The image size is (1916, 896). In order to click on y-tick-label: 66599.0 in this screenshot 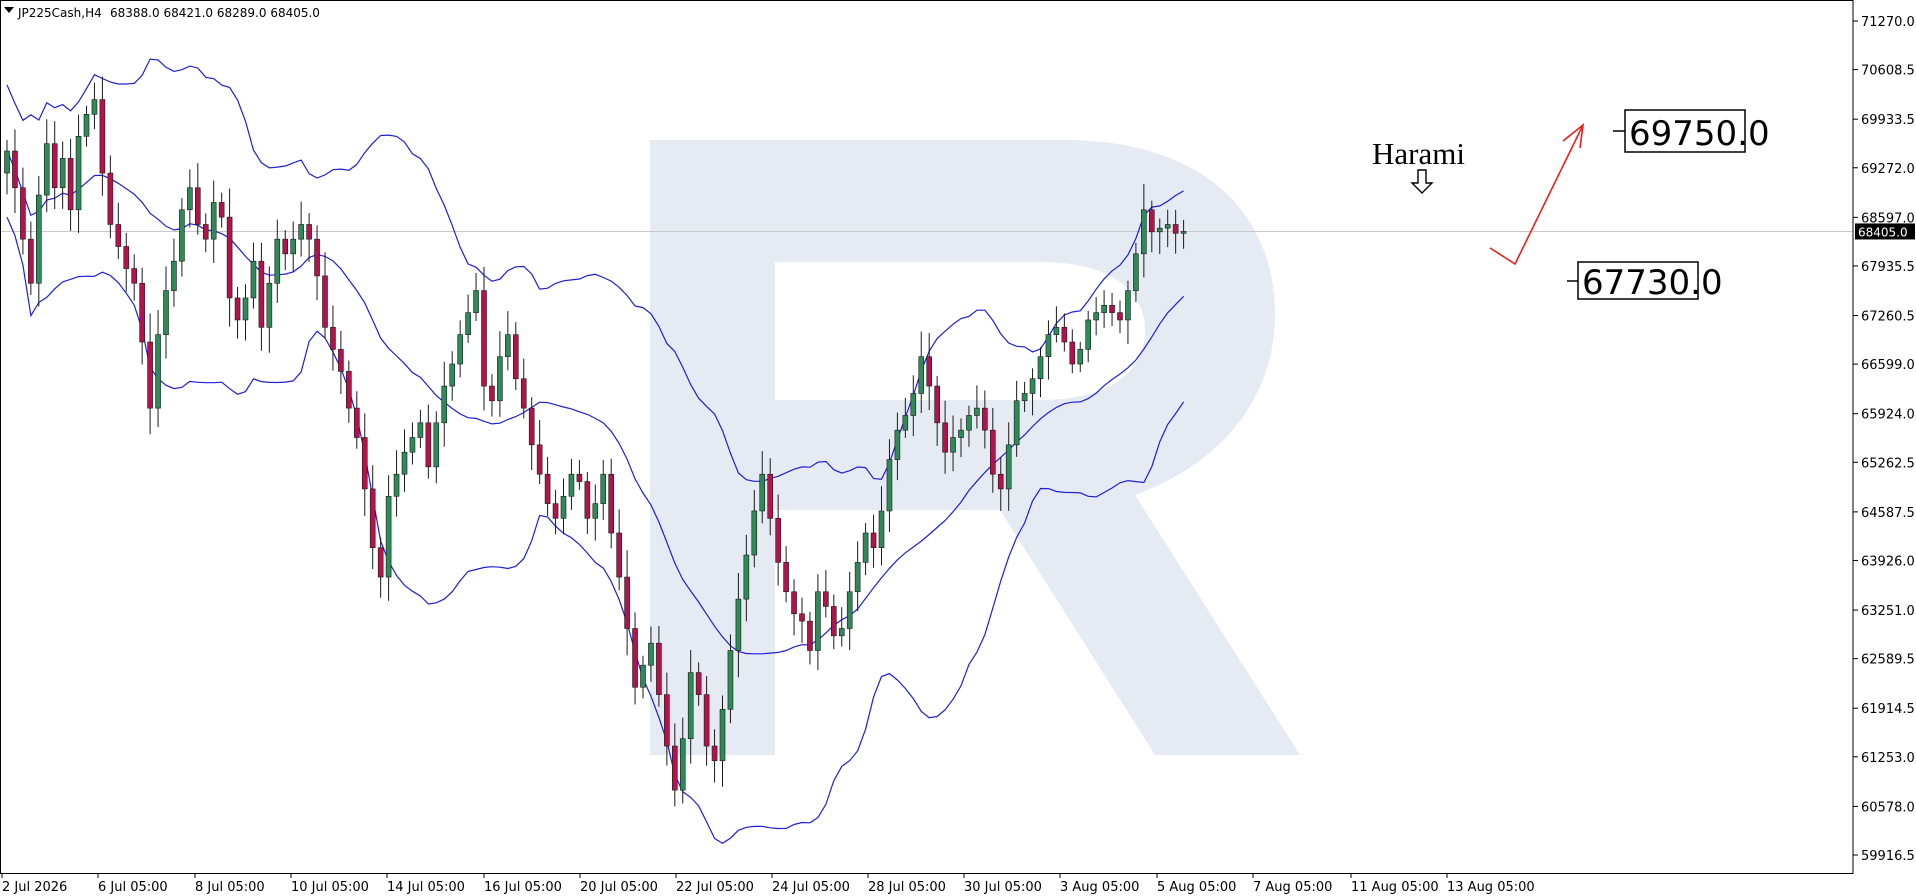, I will do `click(1888, 365)`.